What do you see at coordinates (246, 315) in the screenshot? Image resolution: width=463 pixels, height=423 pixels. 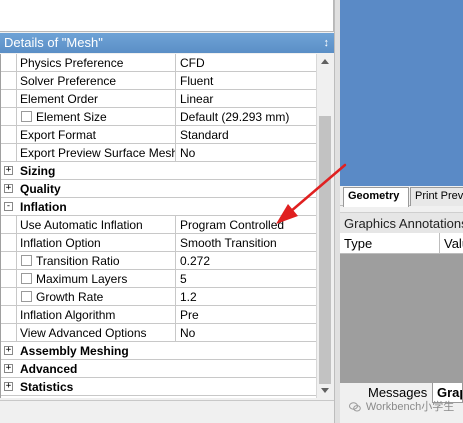 I see `property-value: Pre` at bounding box center [246, 315].